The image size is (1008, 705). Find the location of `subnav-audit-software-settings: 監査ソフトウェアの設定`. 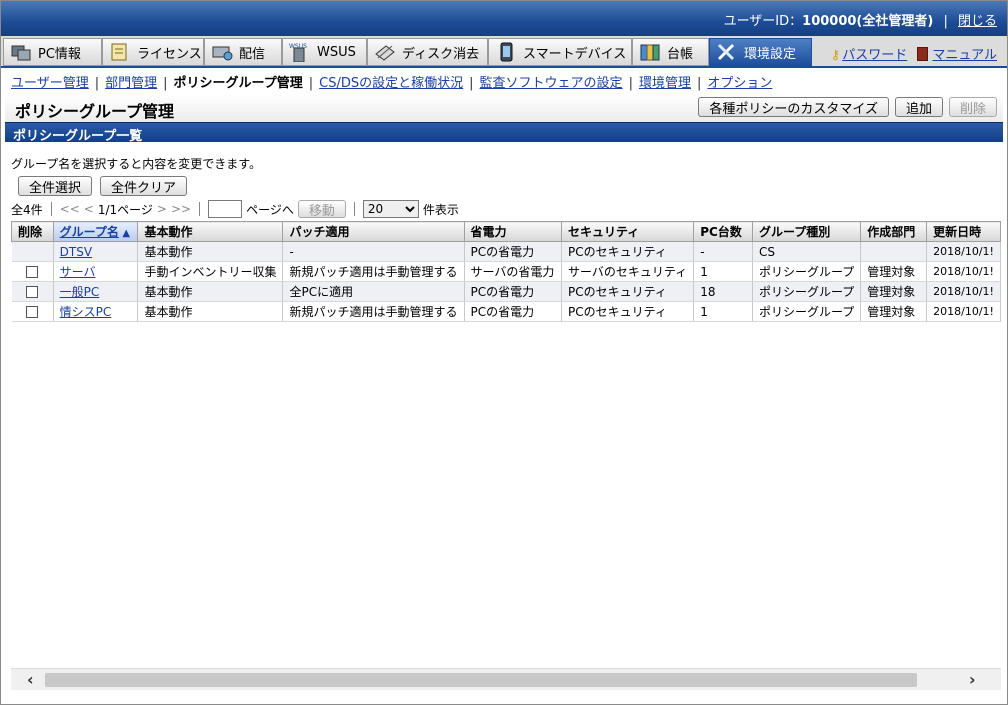

subnav-audit-software-settings: 監査ソフトウェアの設定 is located at coordinates (551, 83).